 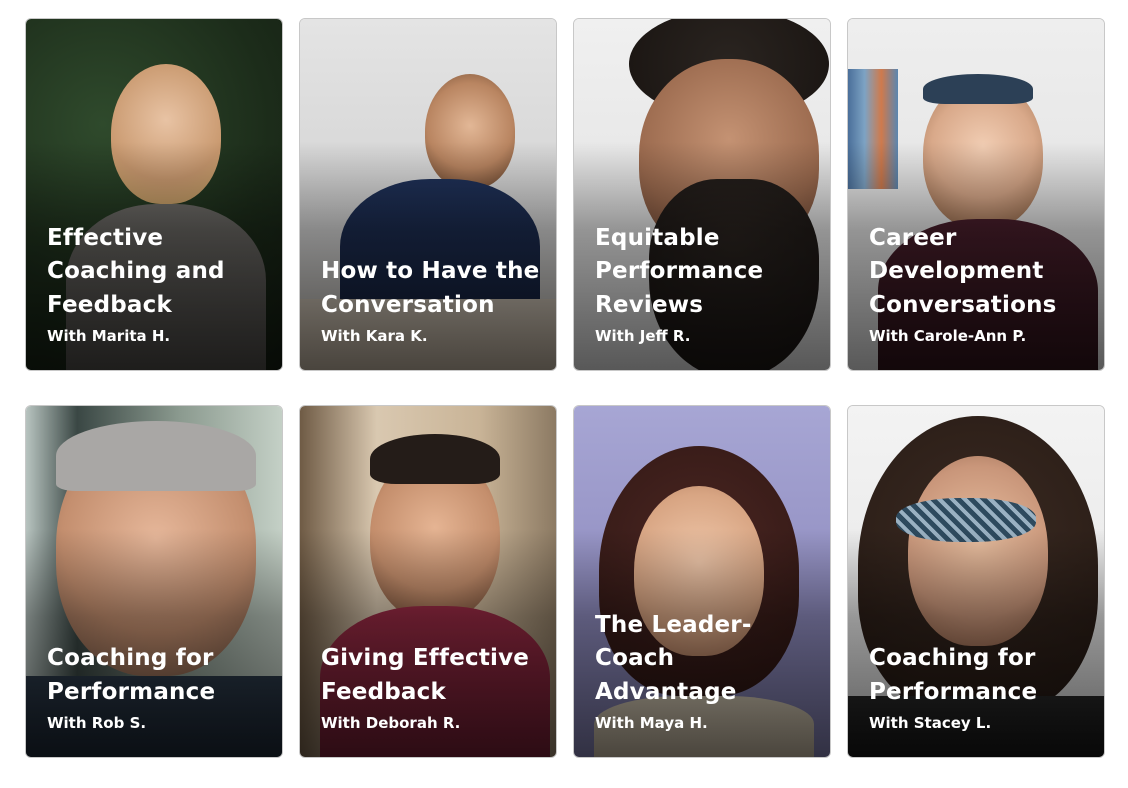 What do you see at coordinates (679, 271) in the screenshot?
I see `course-title: Equitable Performance Reviews` at bounding box center [679, 271].